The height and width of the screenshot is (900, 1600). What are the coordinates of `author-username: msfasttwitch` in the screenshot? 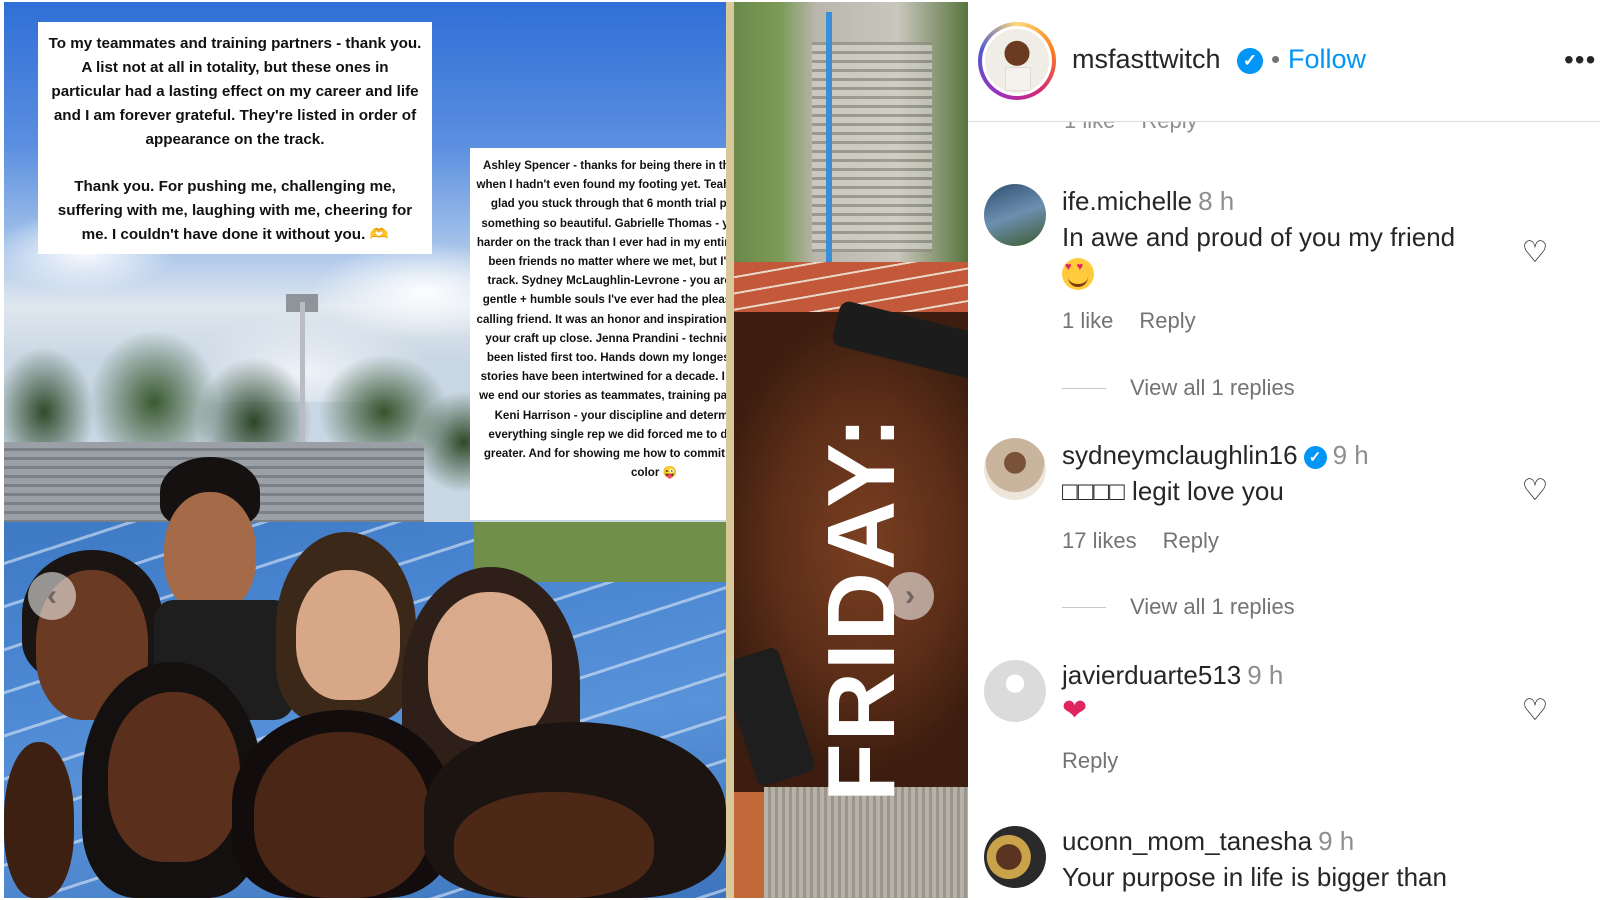 It's located at (1146, 59).